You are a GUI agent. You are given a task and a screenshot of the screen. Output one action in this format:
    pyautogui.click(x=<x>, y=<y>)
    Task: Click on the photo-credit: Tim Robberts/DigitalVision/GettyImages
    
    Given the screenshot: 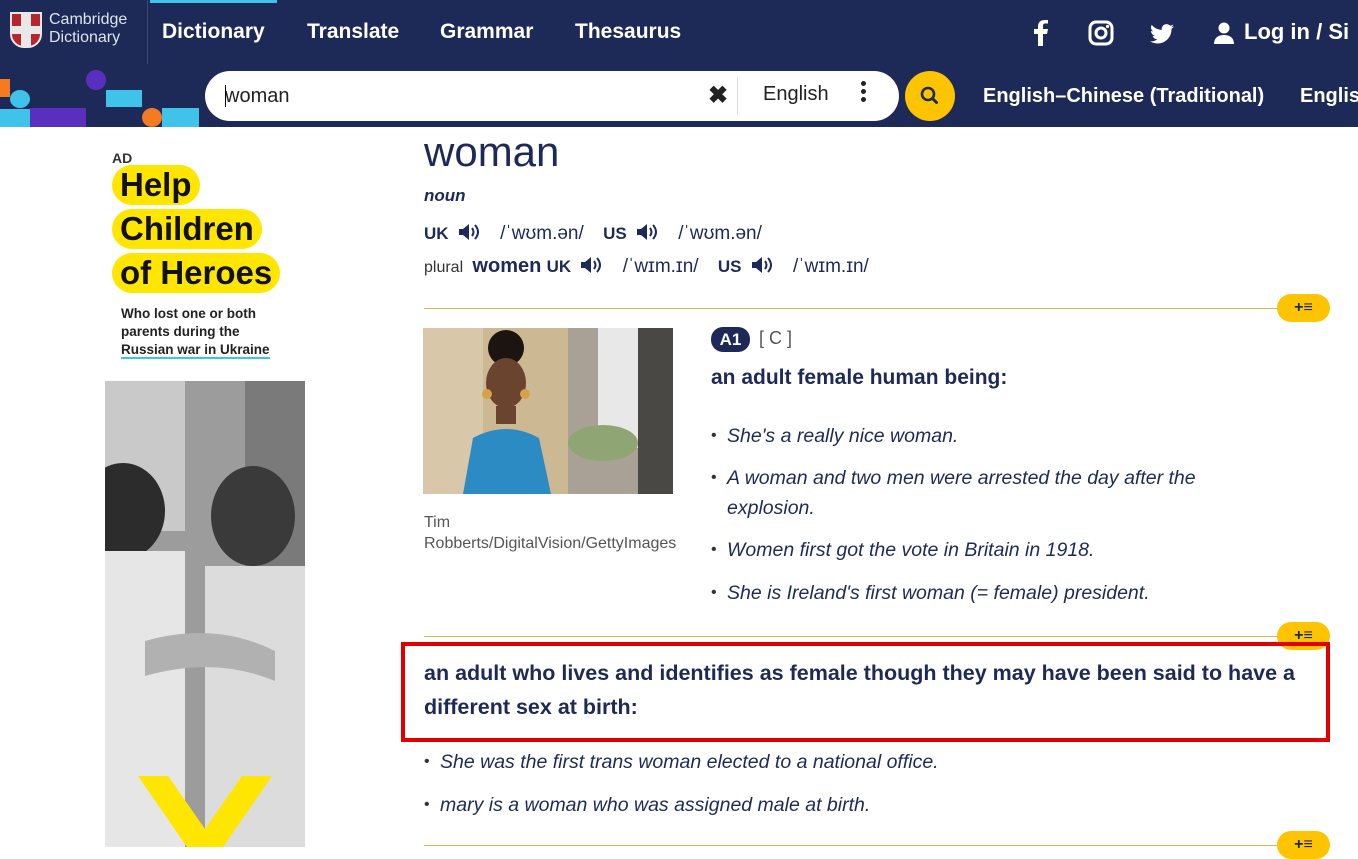 What is the action you would take?
    pyautogui.click(x=550, y=533)
    